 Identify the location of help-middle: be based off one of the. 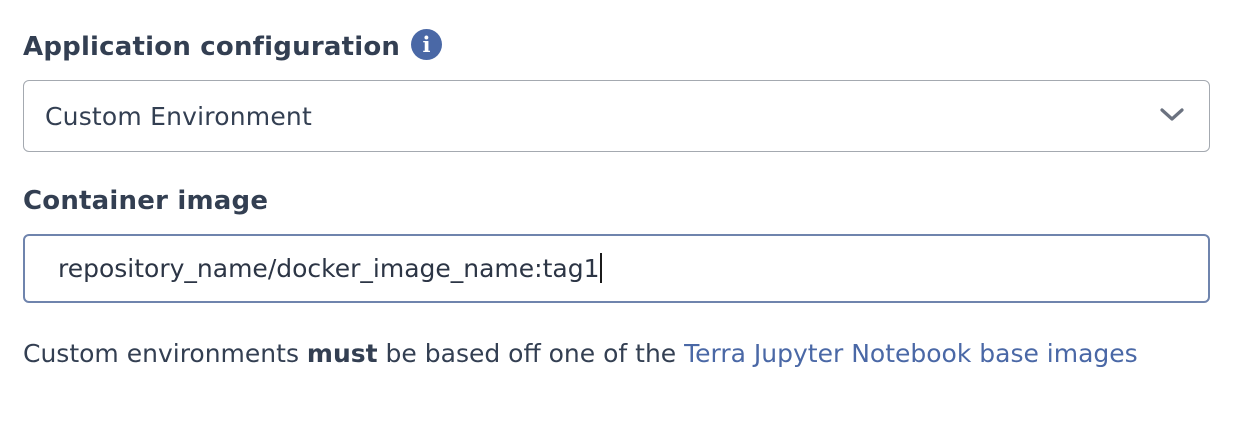
(531, 353).